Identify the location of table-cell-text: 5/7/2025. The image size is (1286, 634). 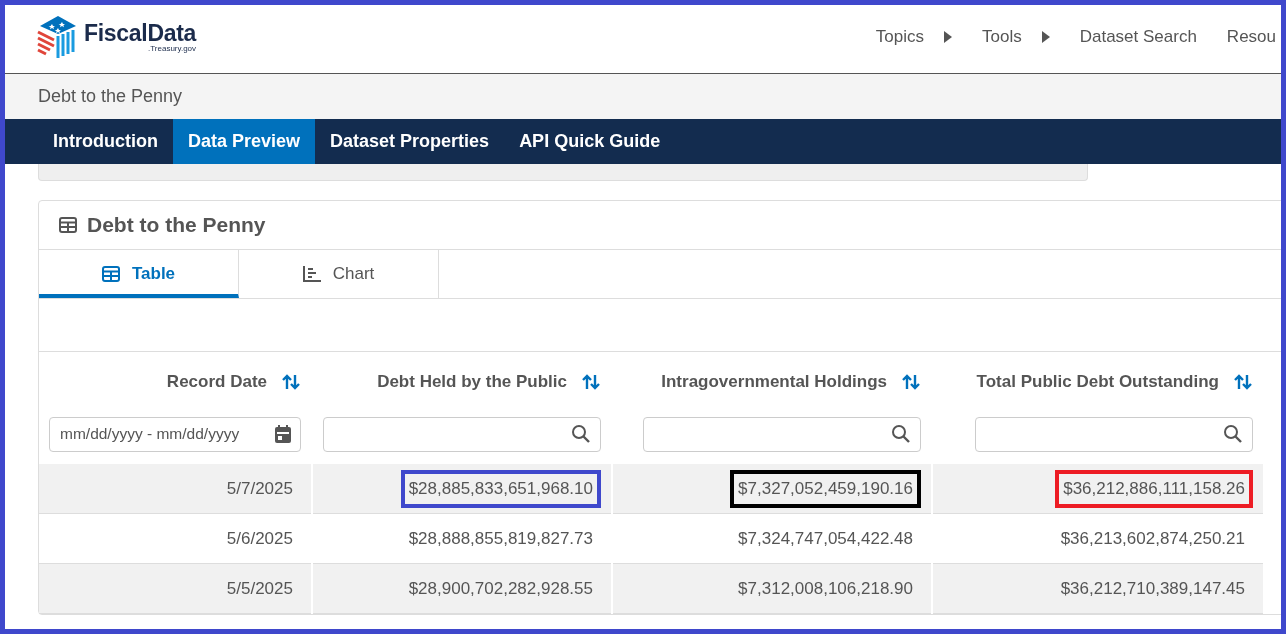
(259, 488).